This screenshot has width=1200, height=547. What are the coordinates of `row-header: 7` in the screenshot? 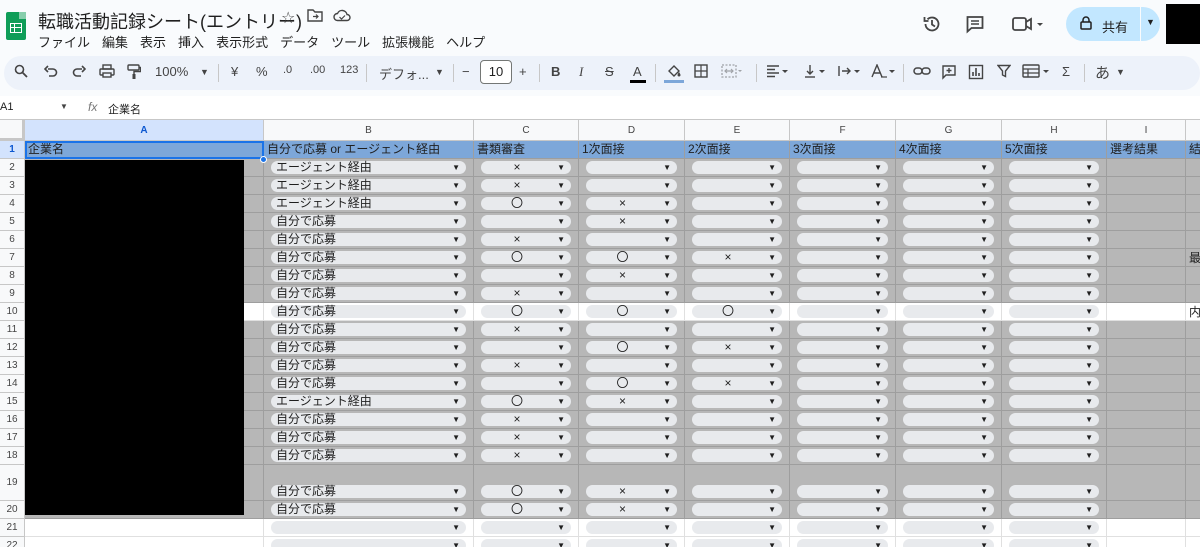 It's located at (12, 258).